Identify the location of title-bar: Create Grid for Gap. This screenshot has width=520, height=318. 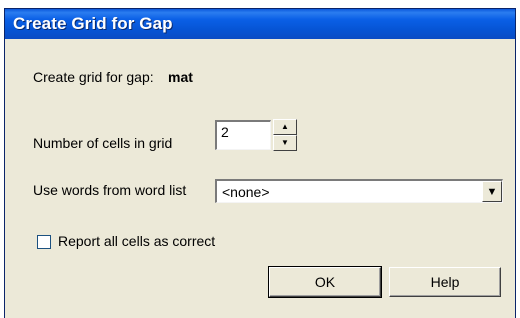
(260, 24).